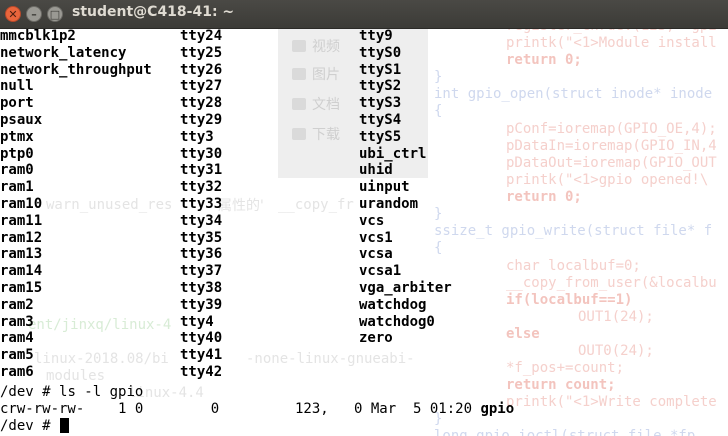  I want to click on listing-entry: vcsa1, so click(380, 271).